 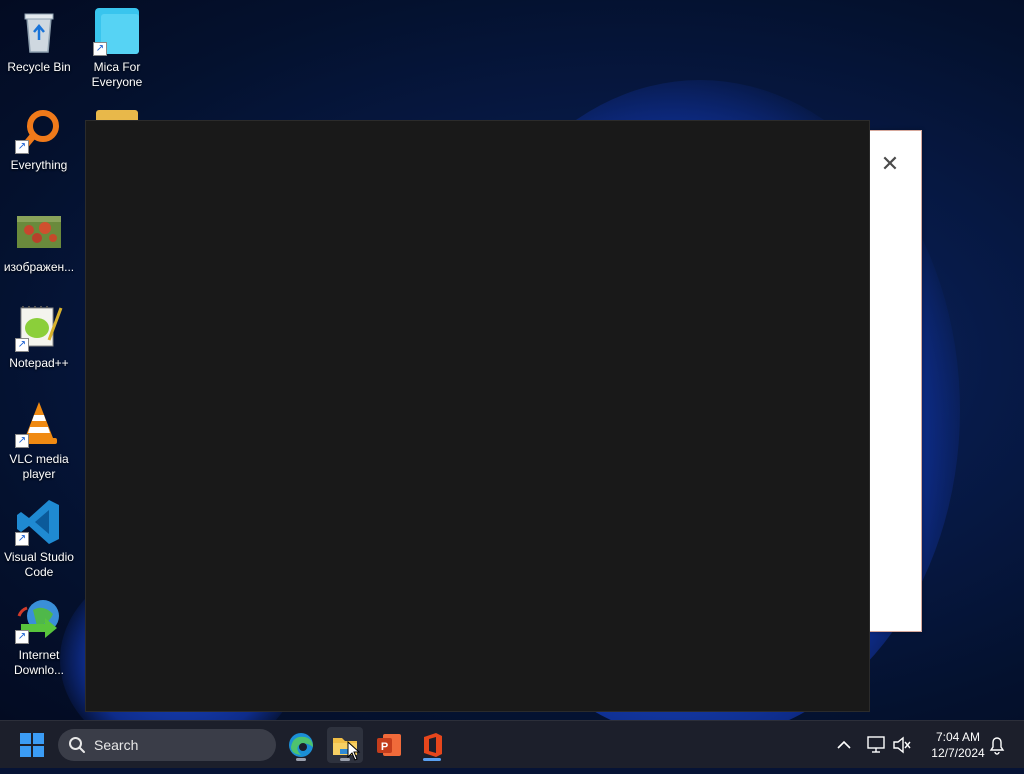 I want to click on background-dialog, so click(x=892, y=381).